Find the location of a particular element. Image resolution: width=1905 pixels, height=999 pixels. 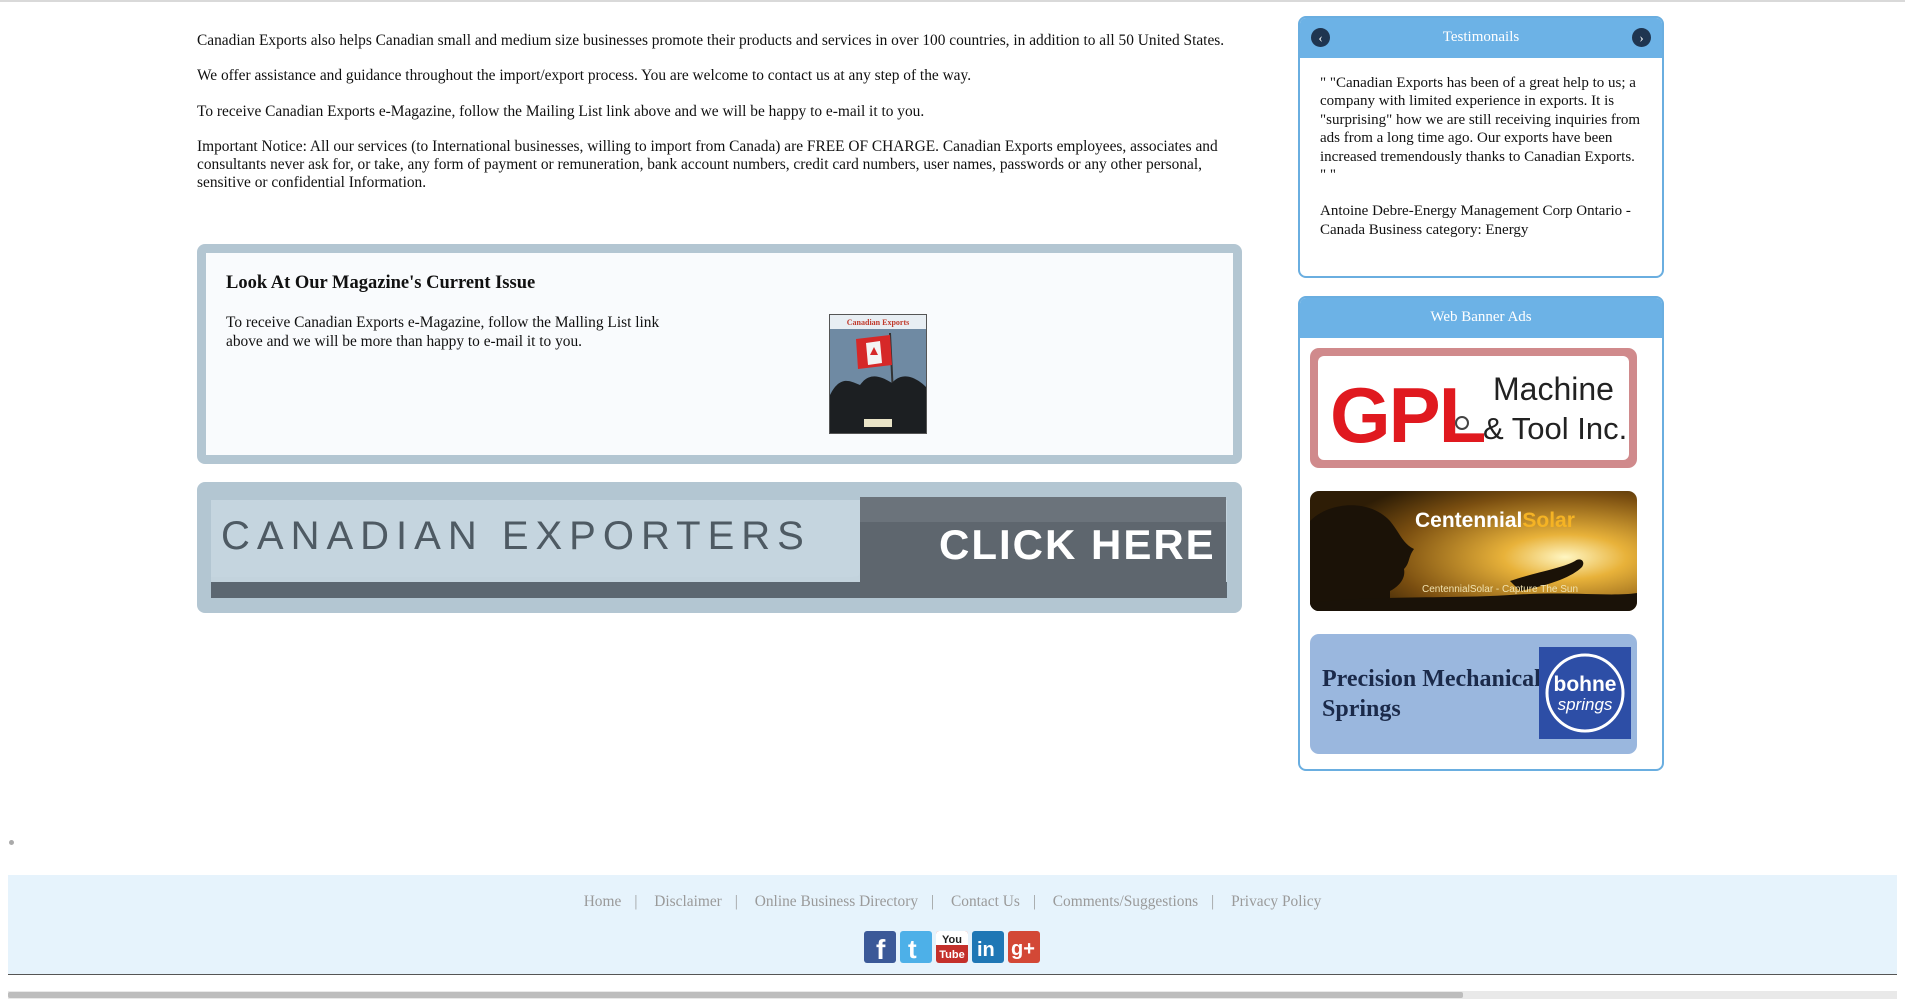

chevron-left-icon: ‹ is located at coordinates (1320, 37).